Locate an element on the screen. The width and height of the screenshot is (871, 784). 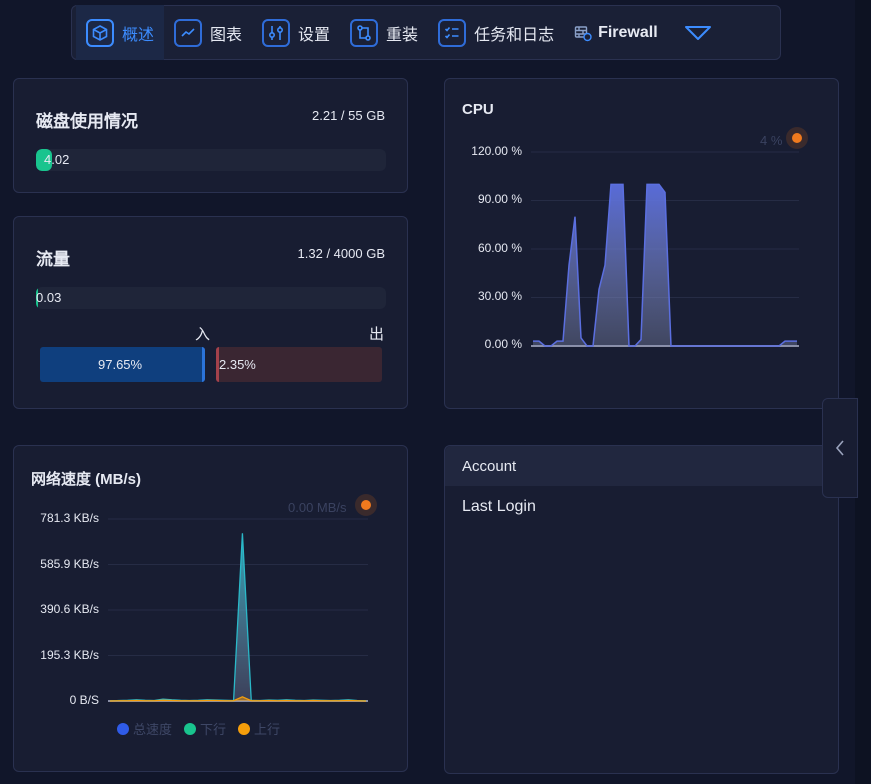
traffic-out-percent: 2.35% is located at coordinates (237, 364).